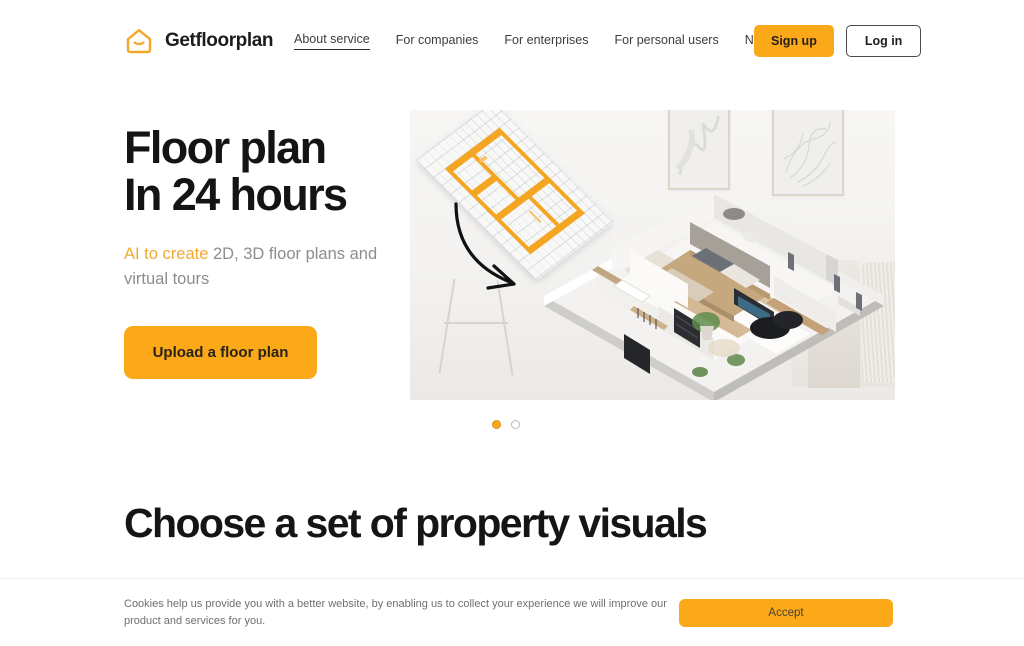 This screenshot has height=646, width=1024. I want to click on 3d-apartment-render, so click(714, 294).